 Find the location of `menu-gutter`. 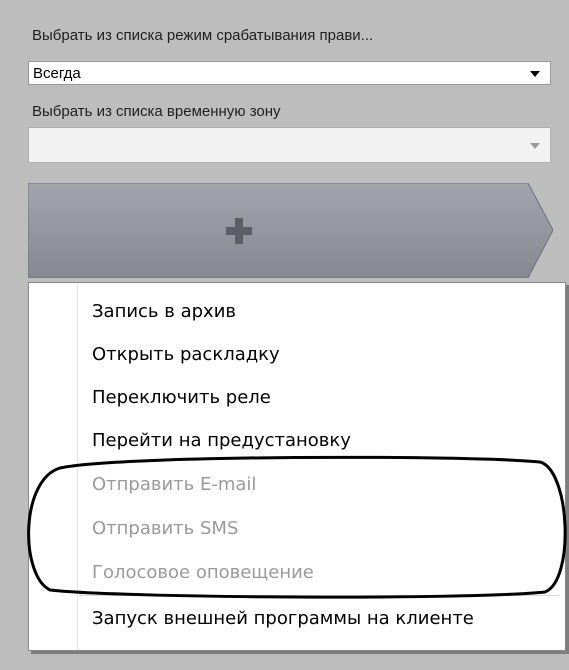

menu-gutter is located at coordinates (77, 466).